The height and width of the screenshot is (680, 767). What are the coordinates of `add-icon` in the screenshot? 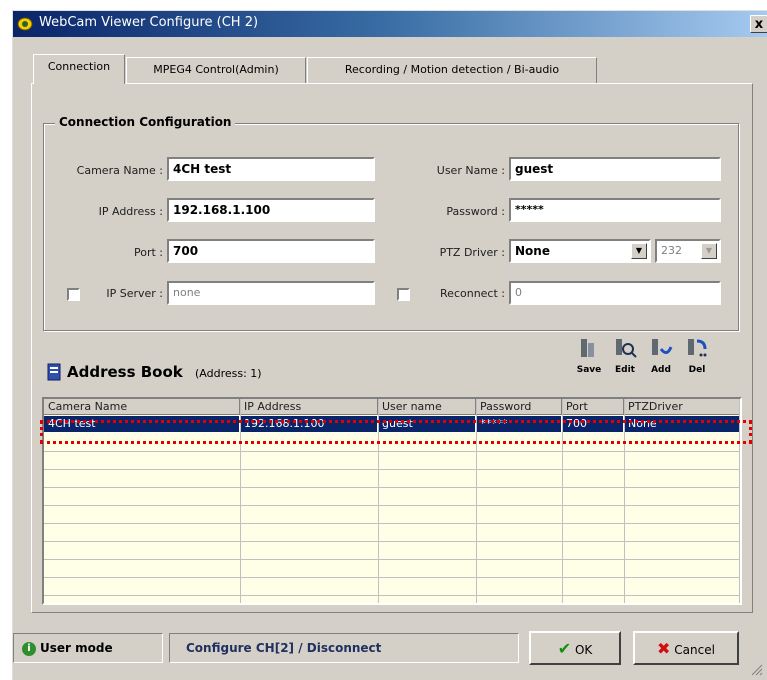 It's located at (662, 347).